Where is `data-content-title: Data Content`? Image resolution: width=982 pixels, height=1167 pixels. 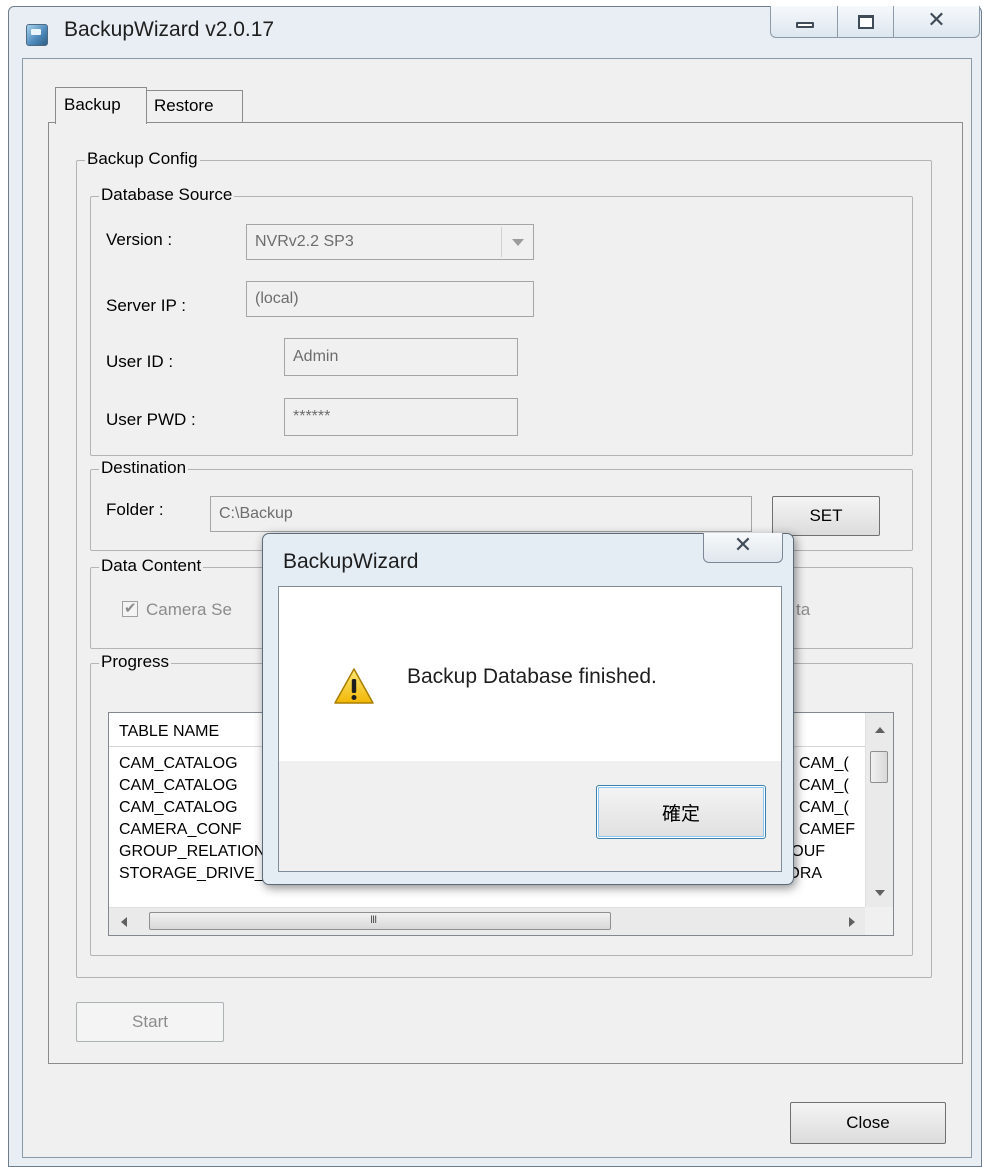
data-content-title: Data Content is located at coordinates (151, 566).